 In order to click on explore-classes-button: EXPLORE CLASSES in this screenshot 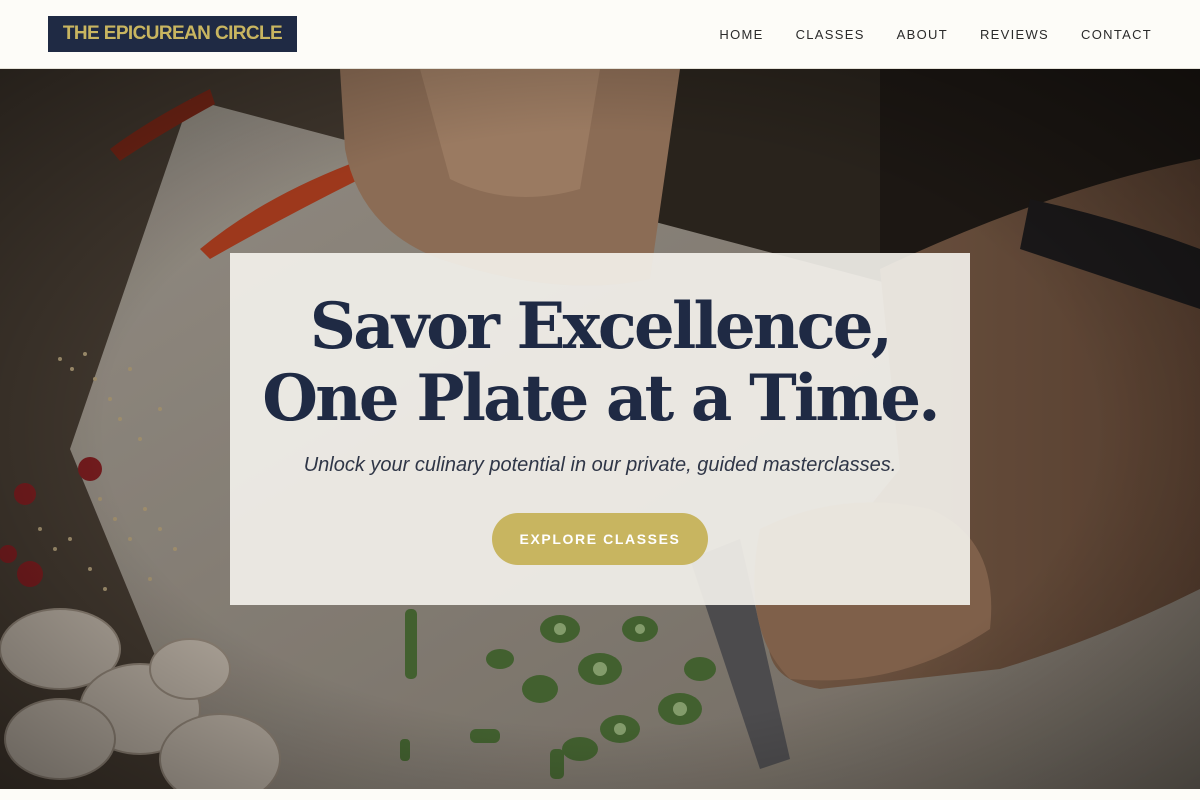, I will do `click(600, 539)`.